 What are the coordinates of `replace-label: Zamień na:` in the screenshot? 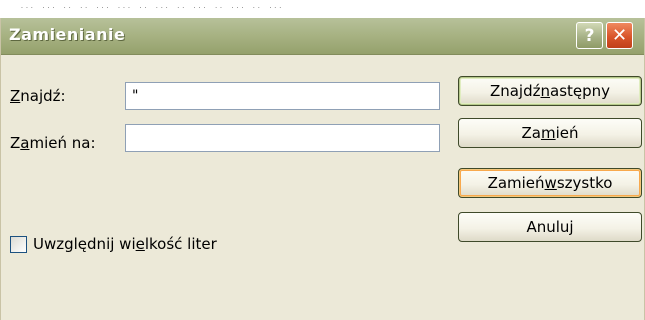 It's located at (53, 143).